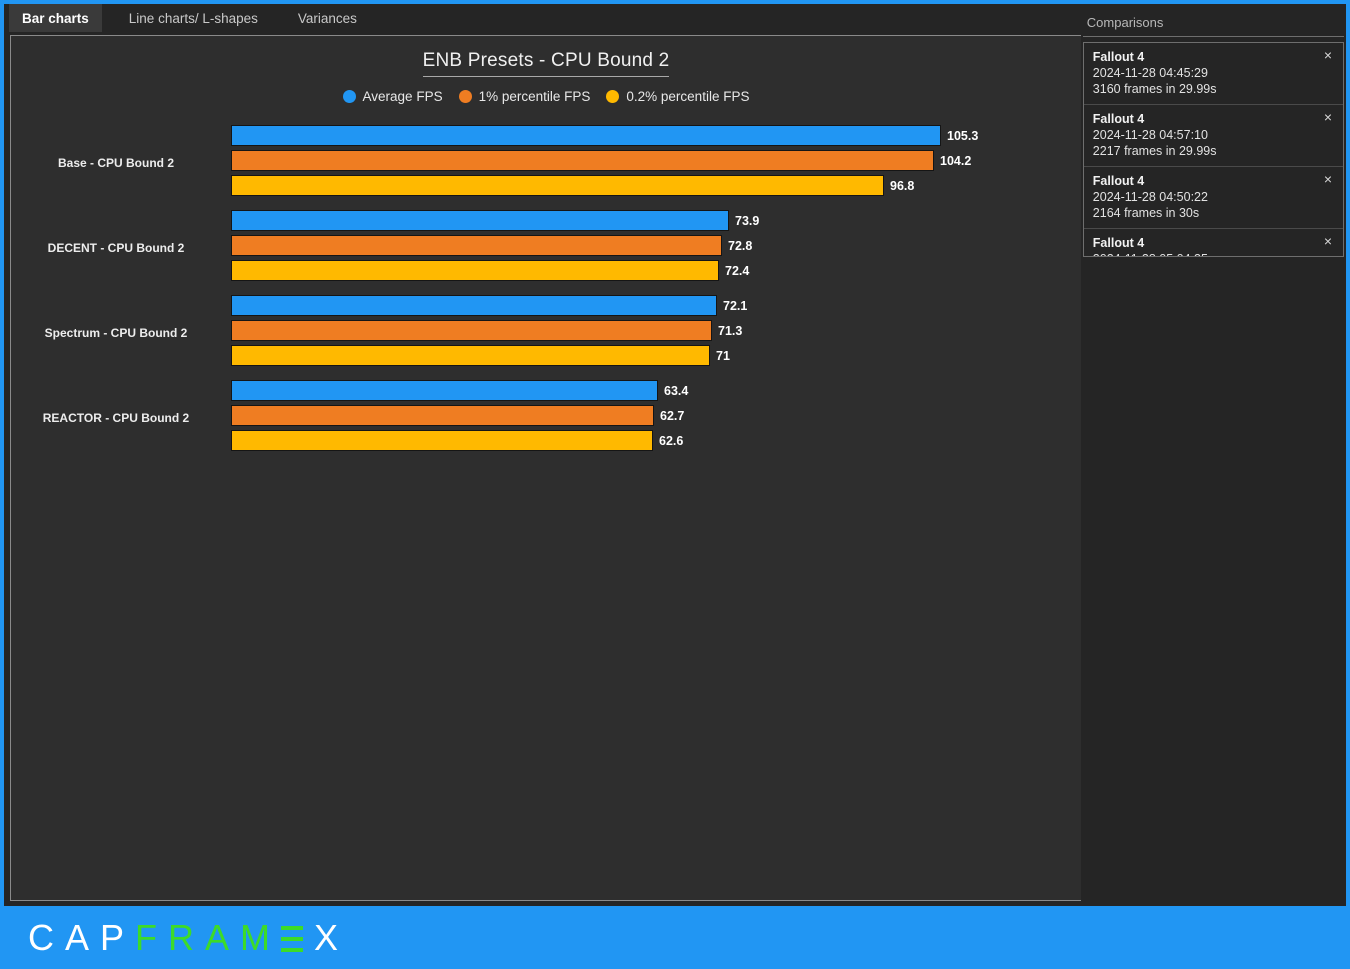  I want to click on tab-bar-charts-label: Bar charts, so click(55, 18).